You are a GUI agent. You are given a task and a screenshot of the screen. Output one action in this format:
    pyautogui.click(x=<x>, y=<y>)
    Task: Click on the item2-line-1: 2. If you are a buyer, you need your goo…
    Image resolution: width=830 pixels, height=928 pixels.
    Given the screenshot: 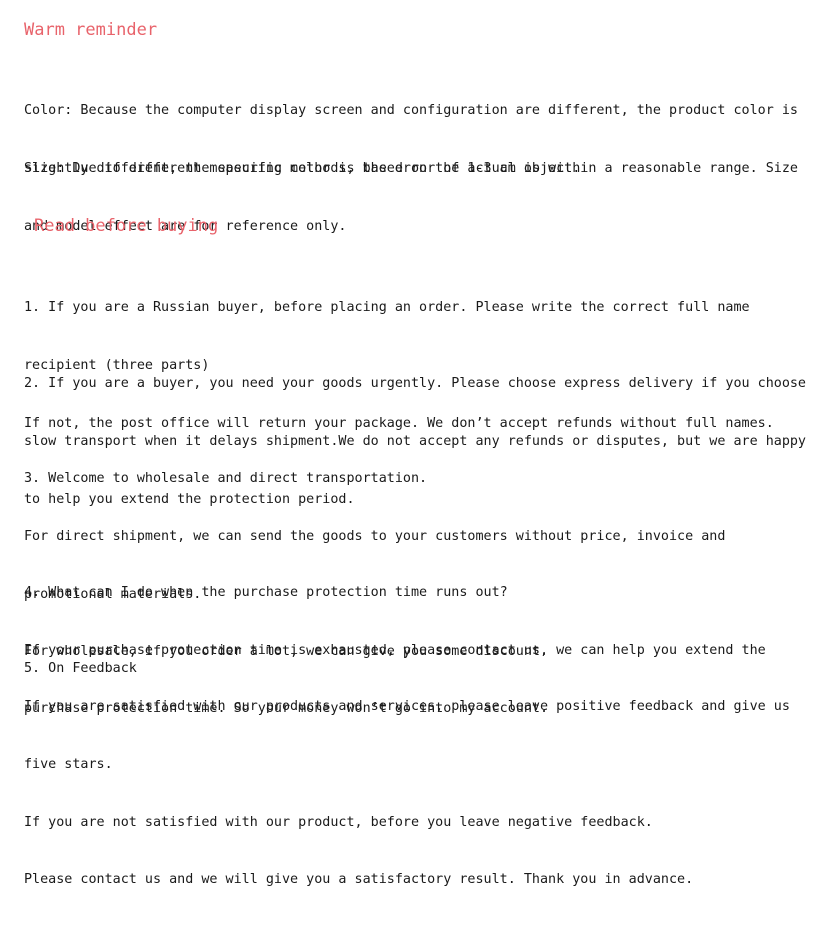 What is the action you would take?
    pyautogui.click(x=415, y=384)
    